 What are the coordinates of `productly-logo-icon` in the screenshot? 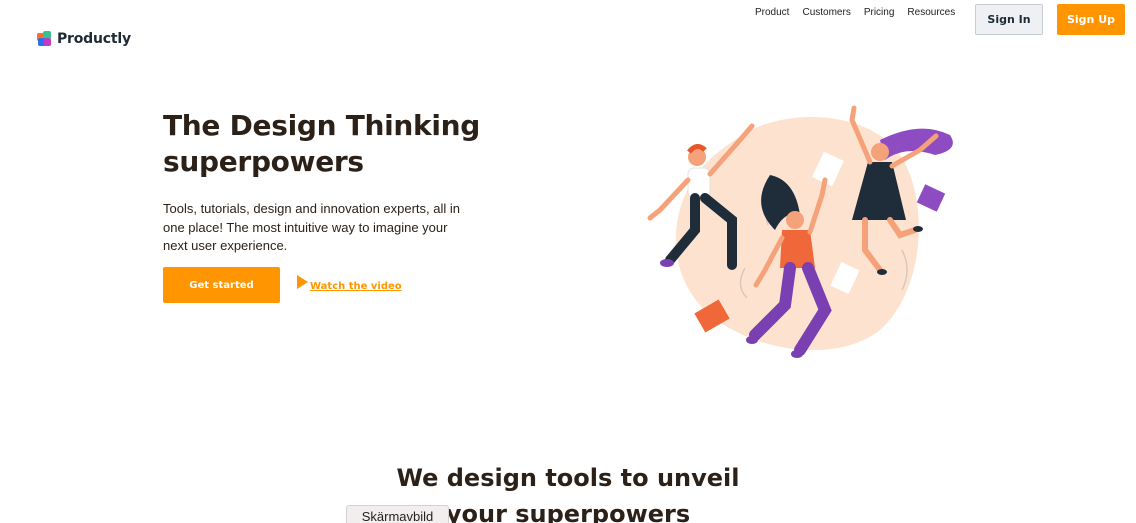 It's located at (44, 39).